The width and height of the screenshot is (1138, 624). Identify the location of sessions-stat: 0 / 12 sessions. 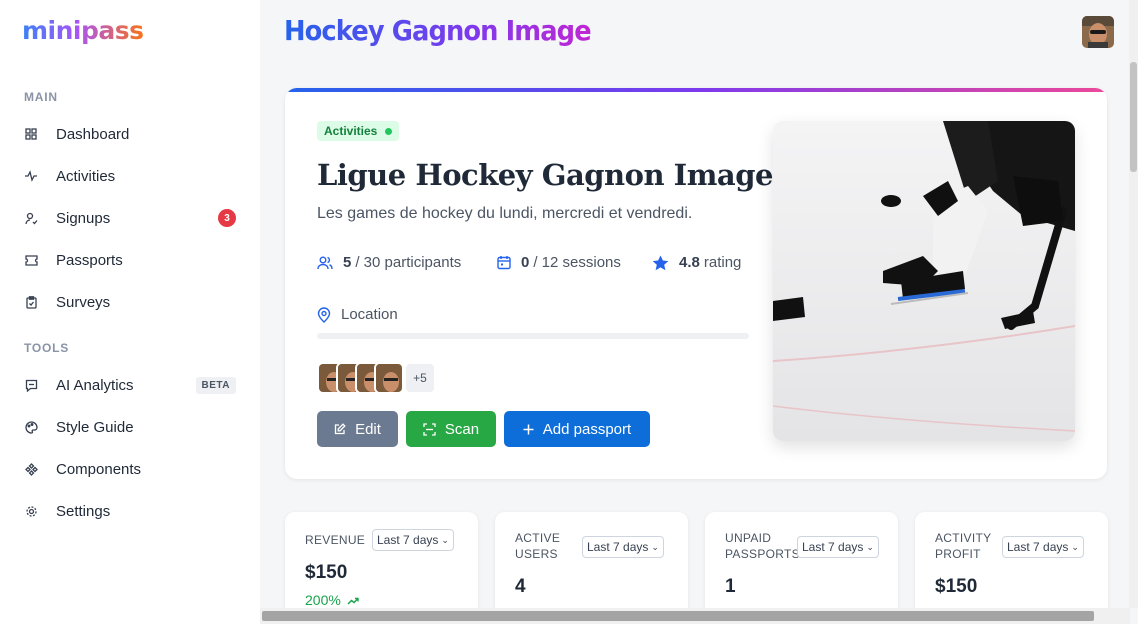
(559, 262).